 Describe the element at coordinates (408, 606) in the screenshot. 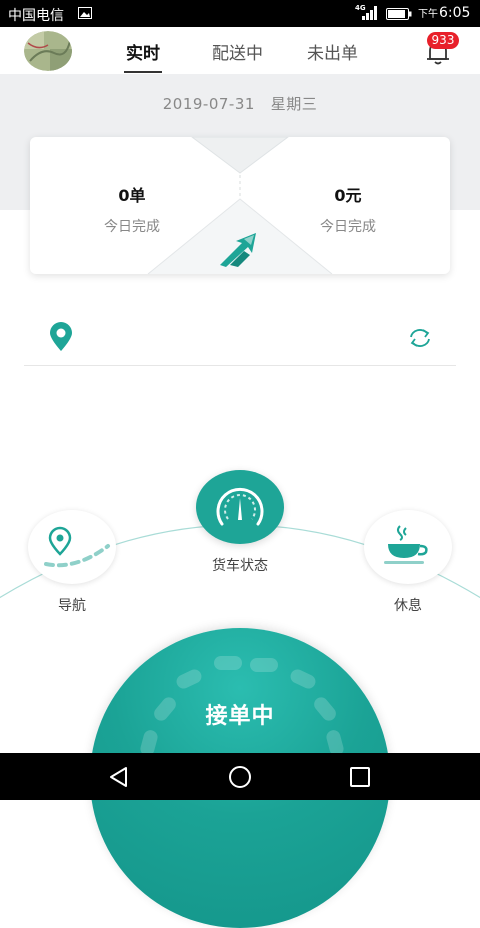

I see `rest-label: 休息` at that location.